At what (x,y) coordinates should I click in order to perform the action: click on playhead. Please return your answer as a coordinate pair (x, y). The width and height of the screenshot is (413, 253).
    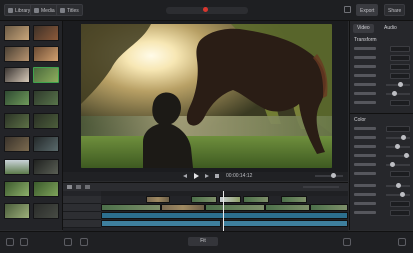
    Looking at the image, I should click on (223, 211).